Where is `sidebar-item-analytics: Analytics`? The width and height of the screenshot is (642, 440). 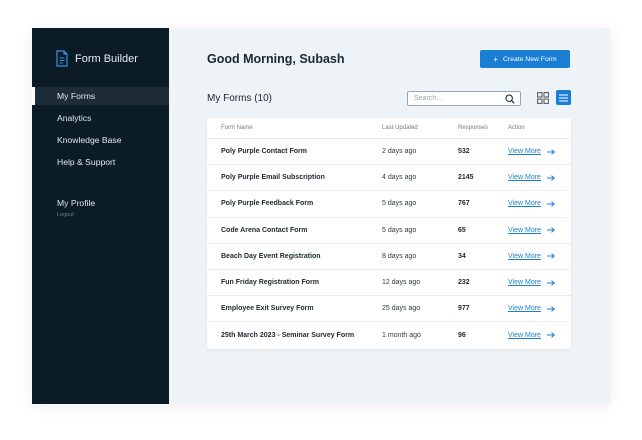
sidebar-item-analytics: Analytics is located at coordinates (100, 118).